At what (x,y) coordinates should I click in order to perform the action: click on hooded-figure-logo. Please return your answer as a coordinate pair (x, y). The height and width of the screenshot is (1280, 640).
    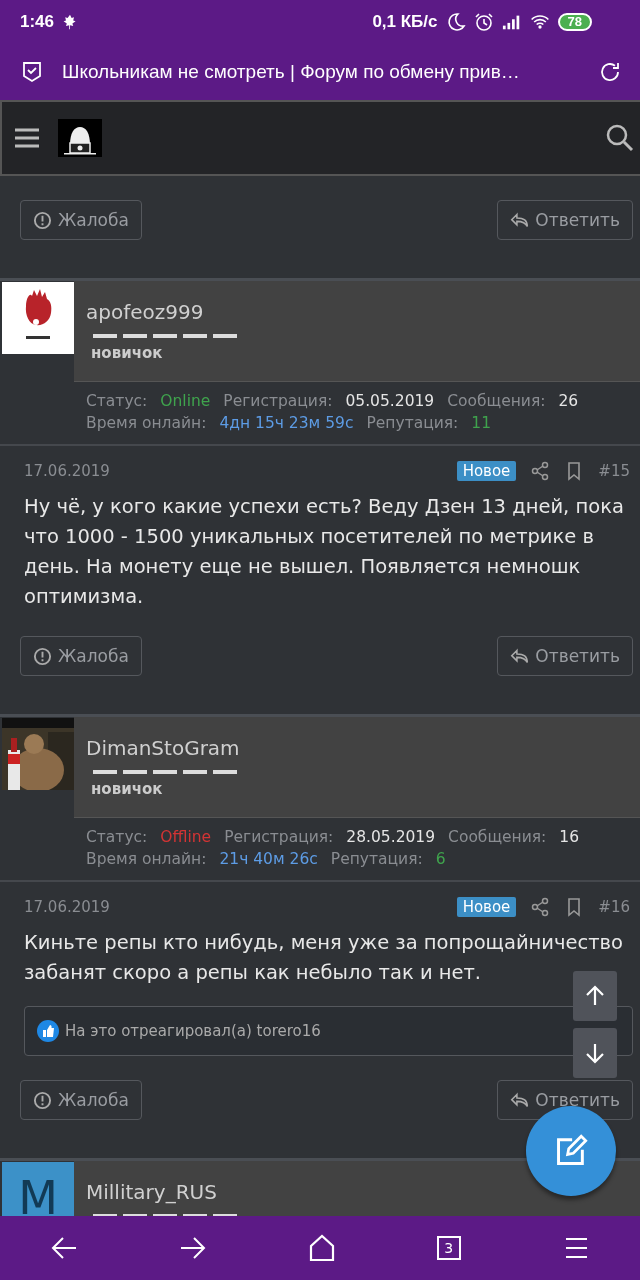
    Looking at the image, I should click on (80, 138).